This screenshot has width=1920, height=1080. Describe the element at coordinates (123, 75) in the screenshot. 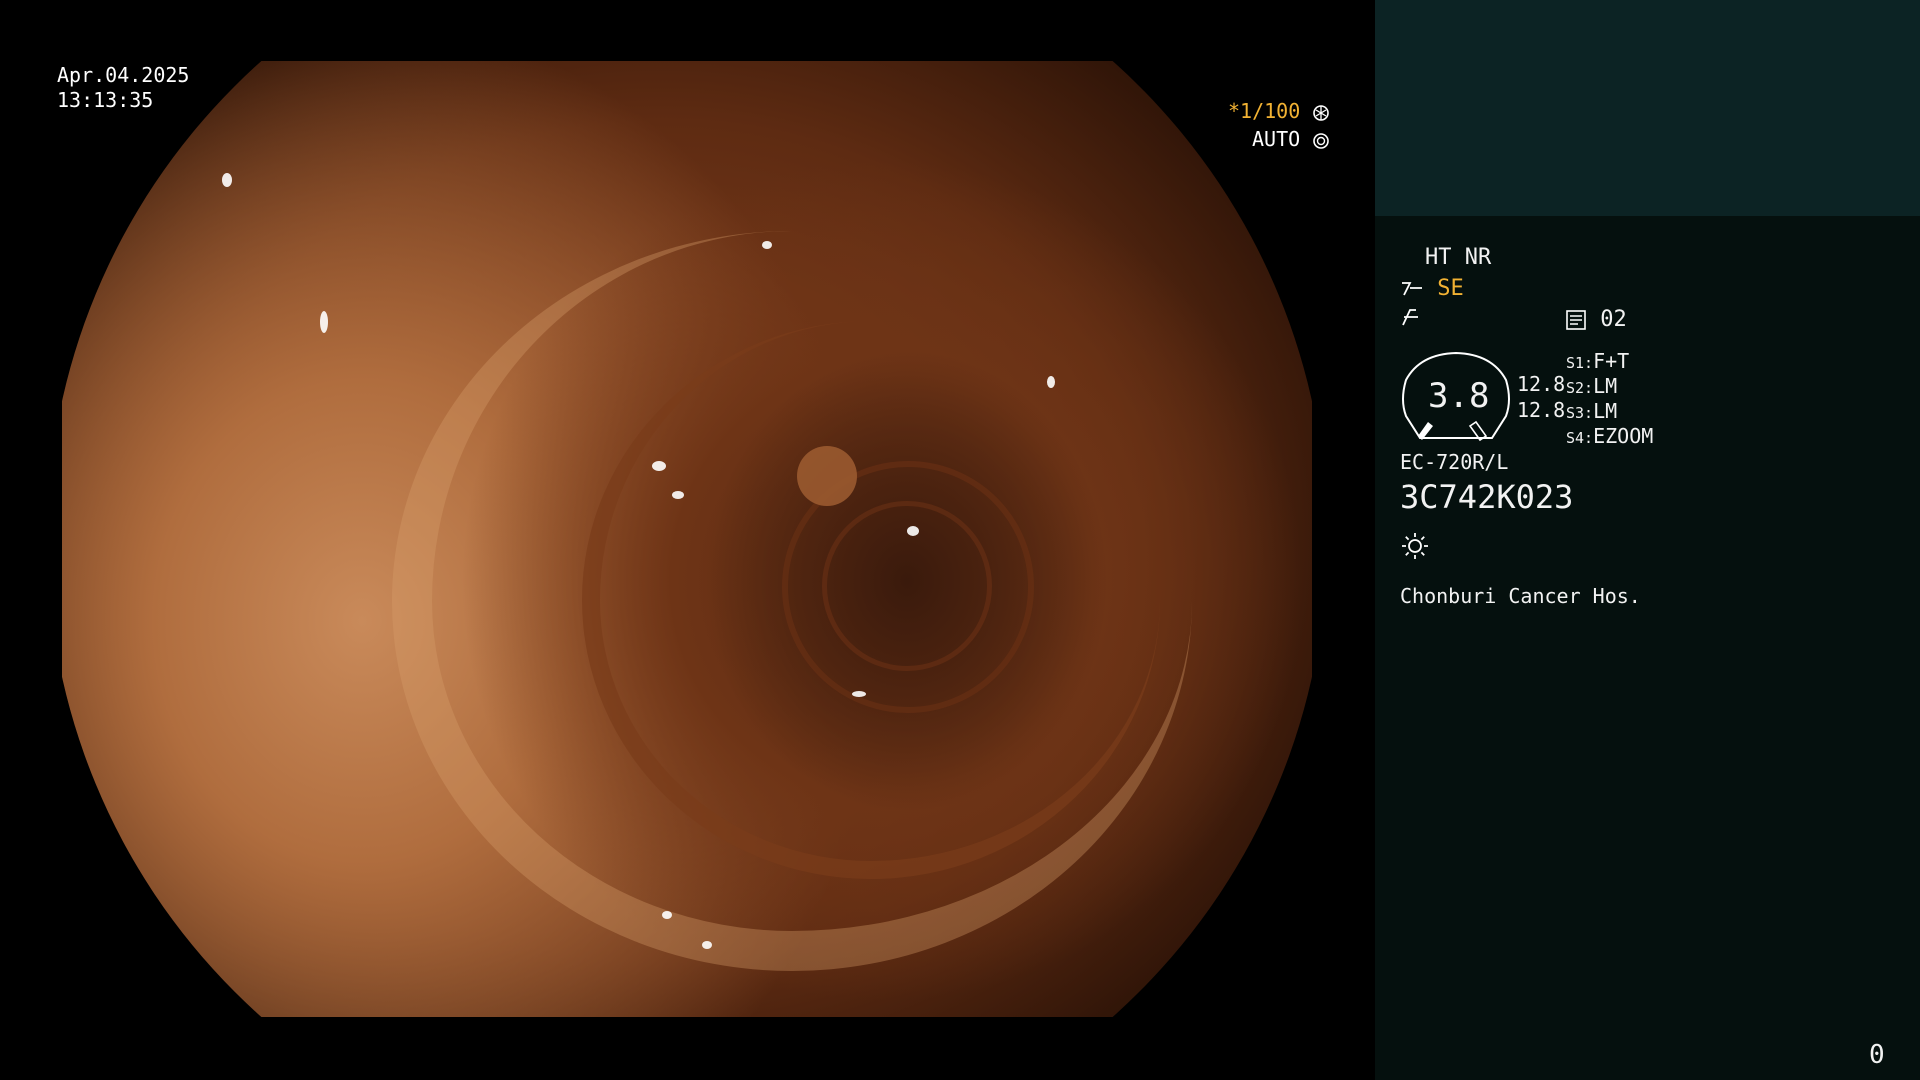

I see `date-label: Apr.04.2025` at that location.